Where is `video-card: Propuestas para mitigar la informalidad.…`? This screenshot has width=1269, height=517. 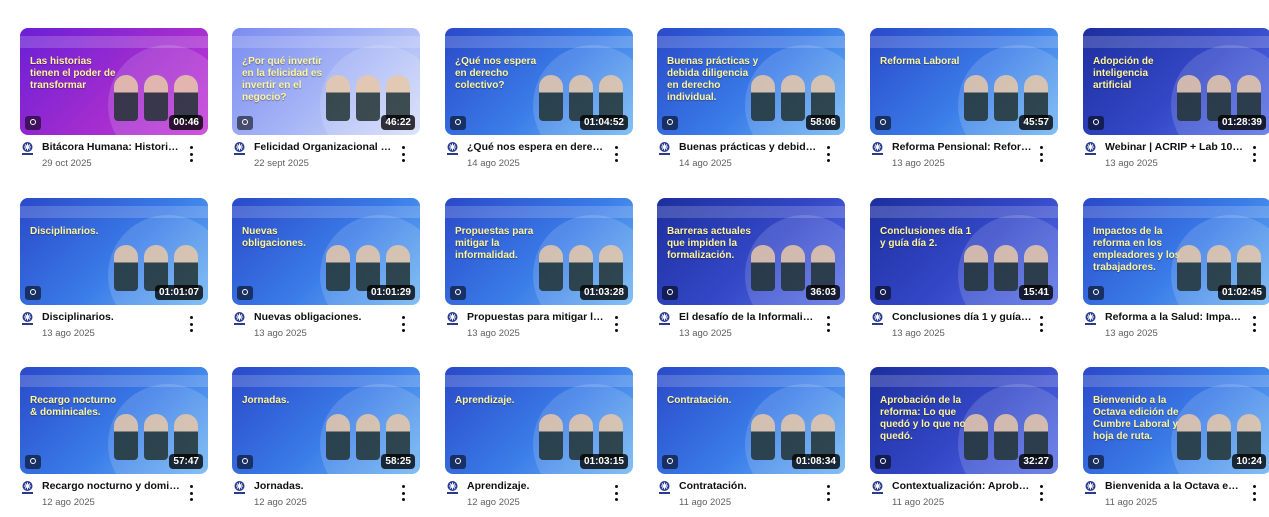 video-card: Propuestas para mitigar la informalidad.… is located at coordinates (539, 273).